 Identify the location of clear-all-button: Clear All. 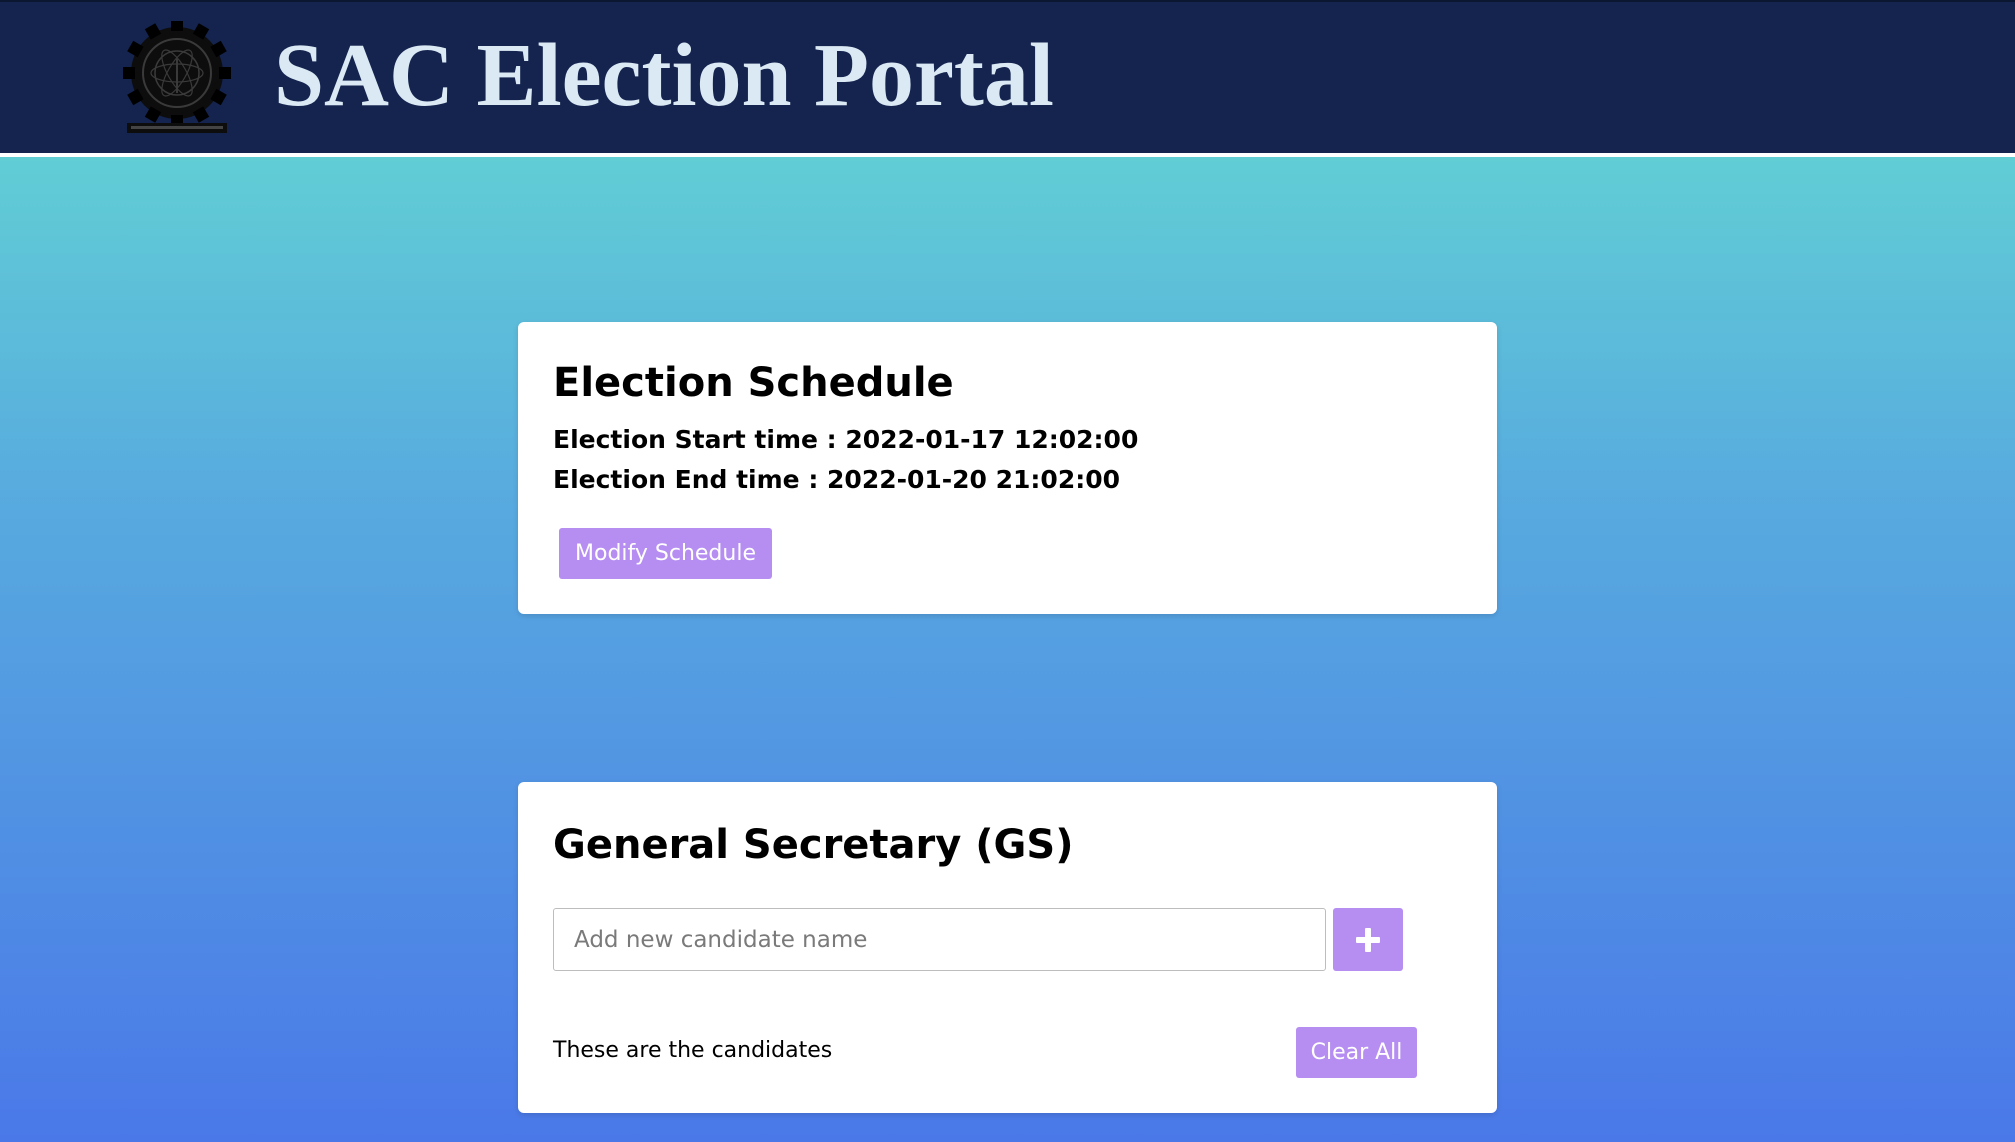
(1356, 1052).